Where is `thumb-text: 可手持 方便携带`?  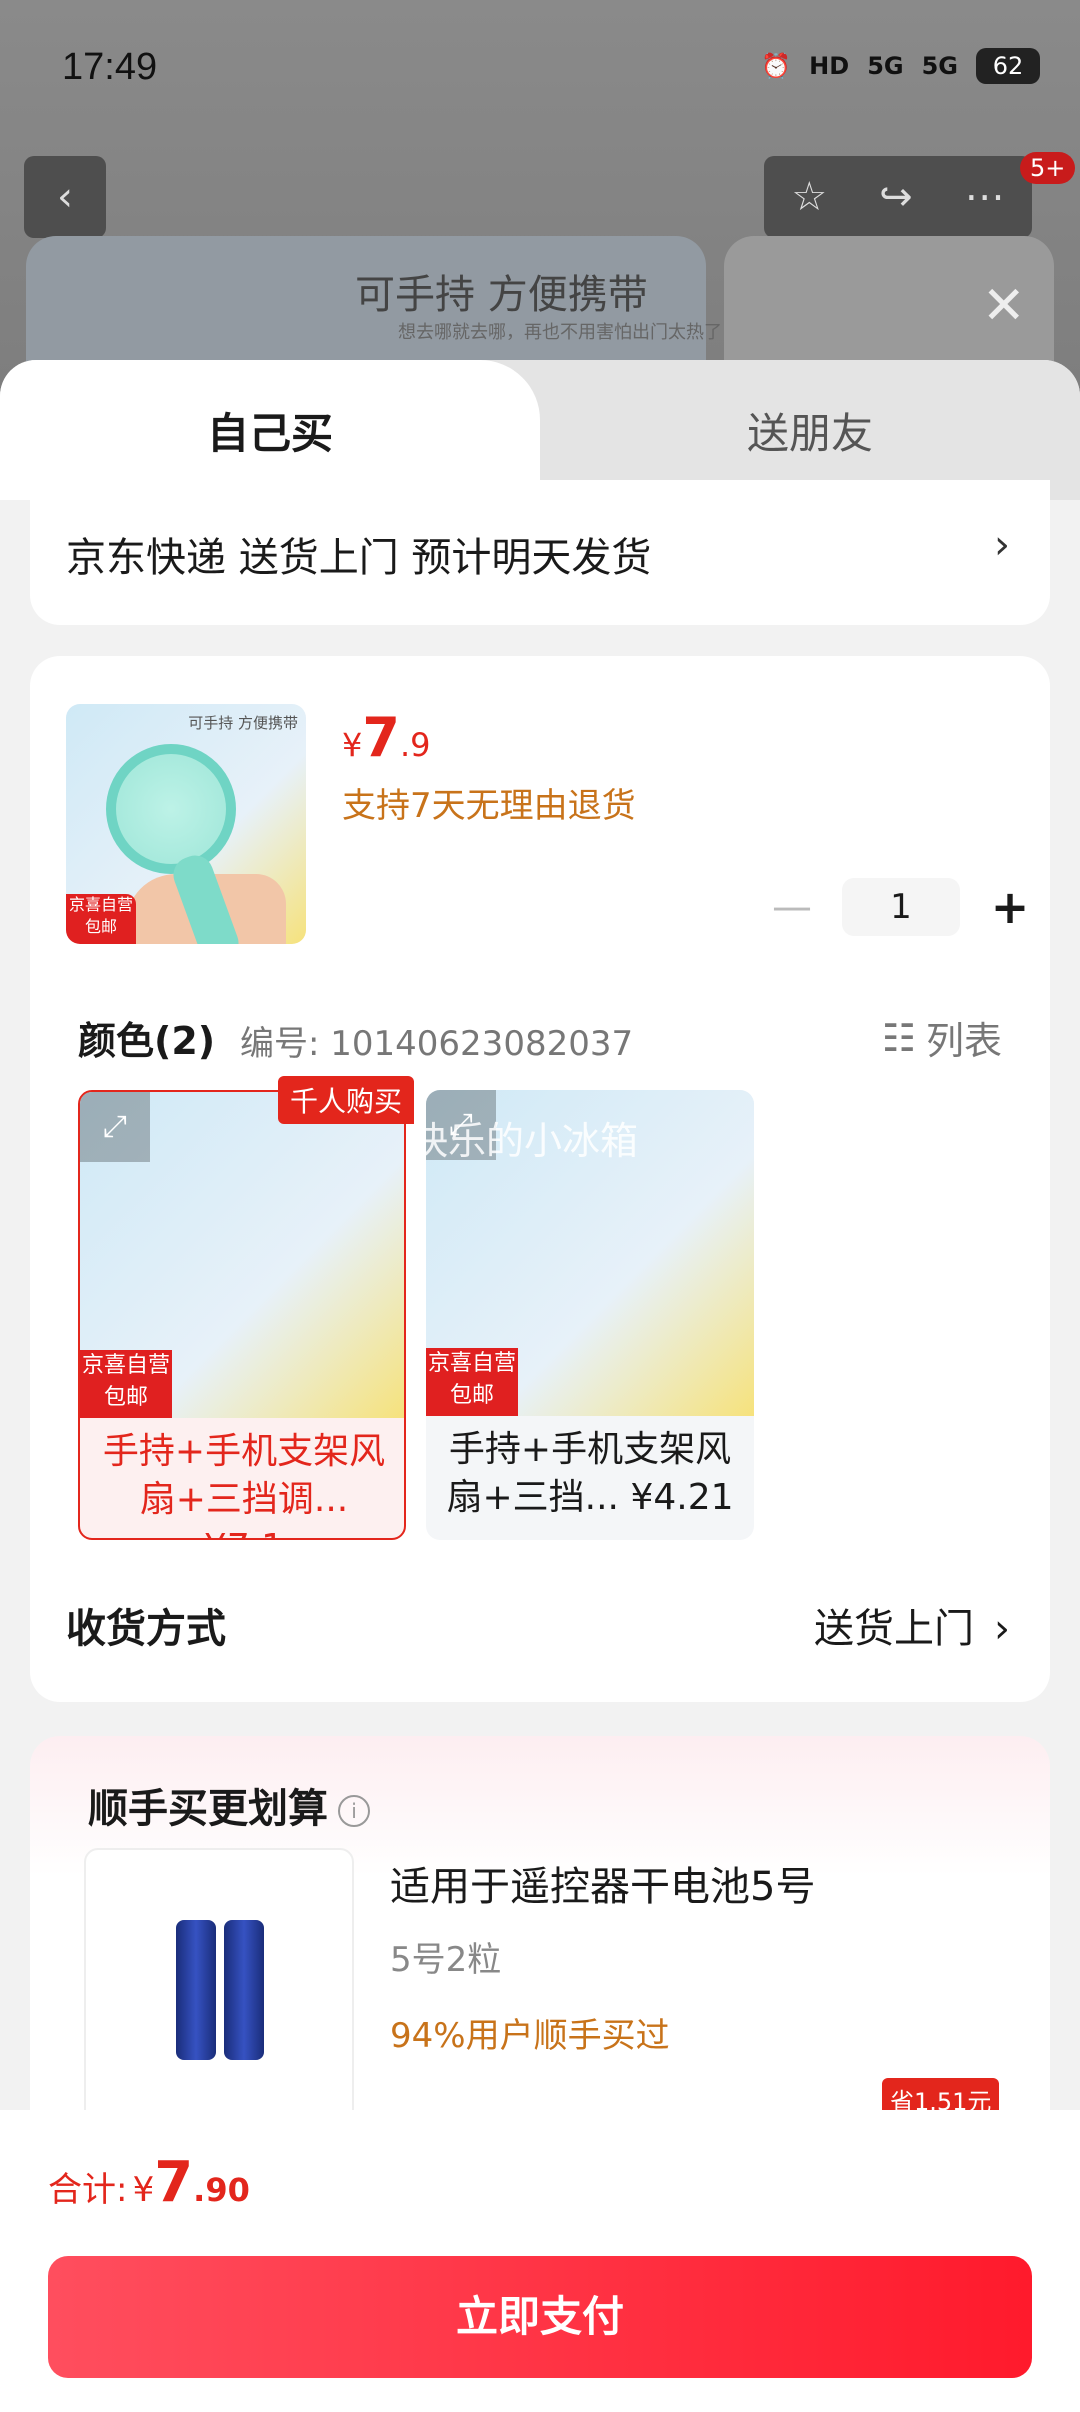 thumb-text: 可手持 方便携带 is located at coordinates (243, 723).